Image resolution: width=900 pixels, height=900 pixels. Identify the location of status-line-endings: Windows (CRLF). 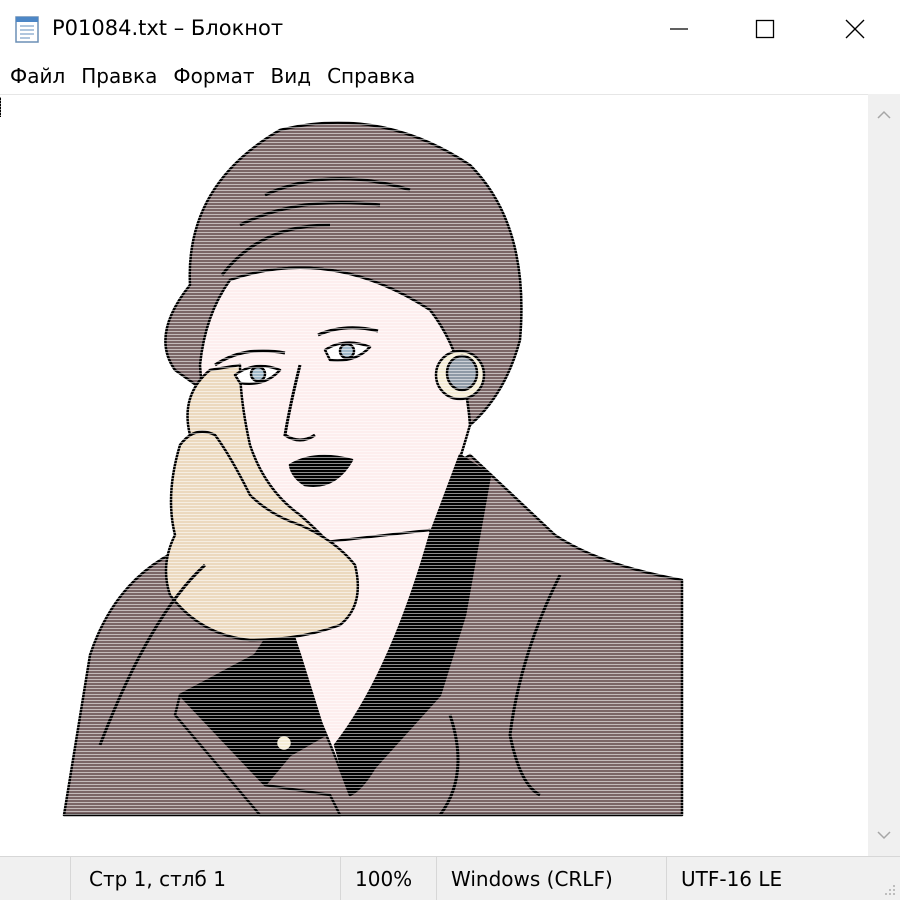
(551, 878).